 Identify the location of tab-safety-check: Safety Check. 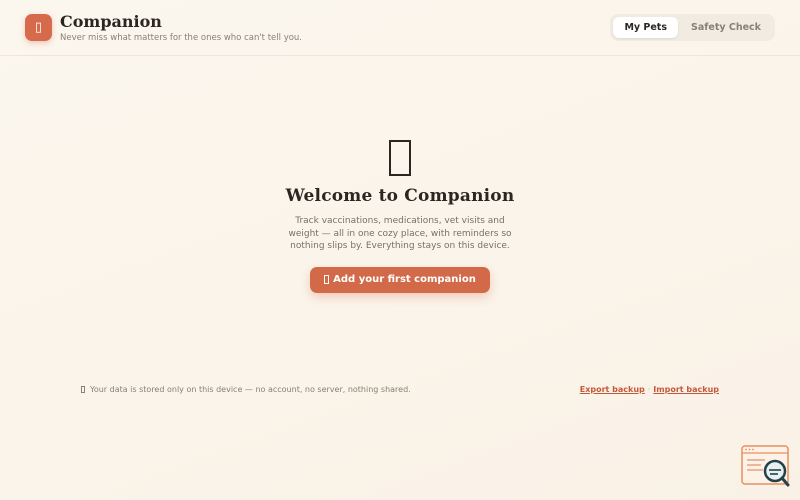
(726, 27).